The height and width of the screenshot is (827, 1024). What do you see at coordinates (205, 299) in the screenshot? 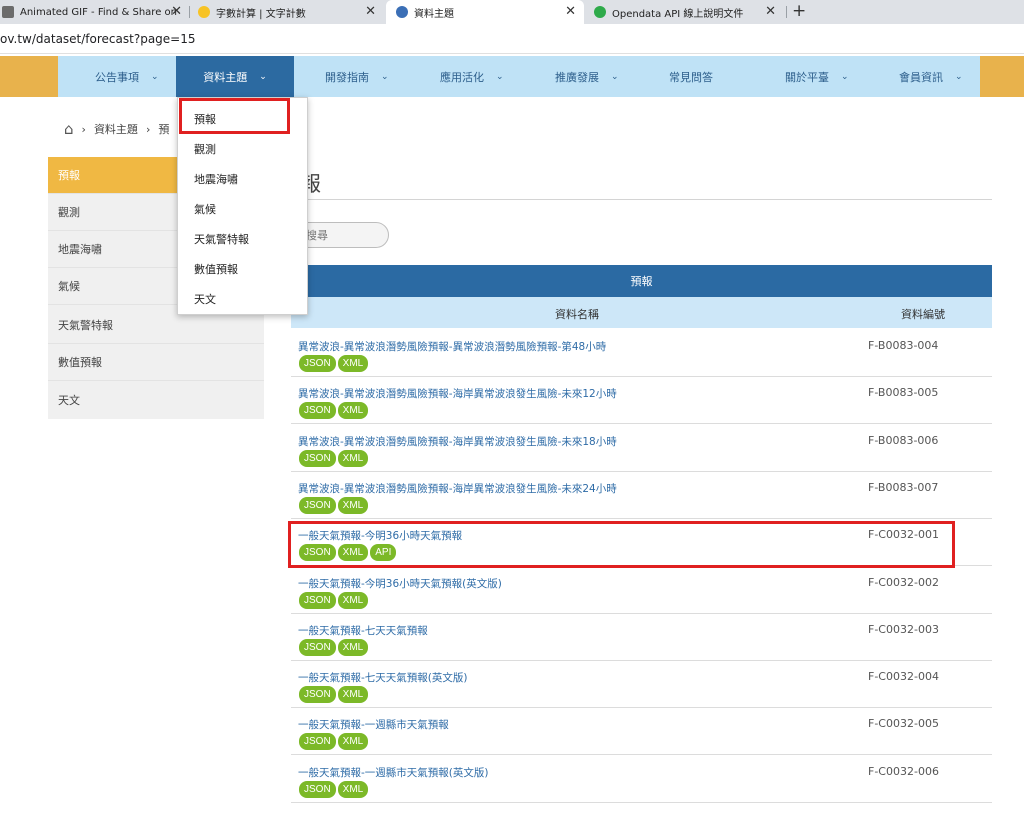
I see `dropdown-item-astronomy: 天文` at bounding box center [205, 299].